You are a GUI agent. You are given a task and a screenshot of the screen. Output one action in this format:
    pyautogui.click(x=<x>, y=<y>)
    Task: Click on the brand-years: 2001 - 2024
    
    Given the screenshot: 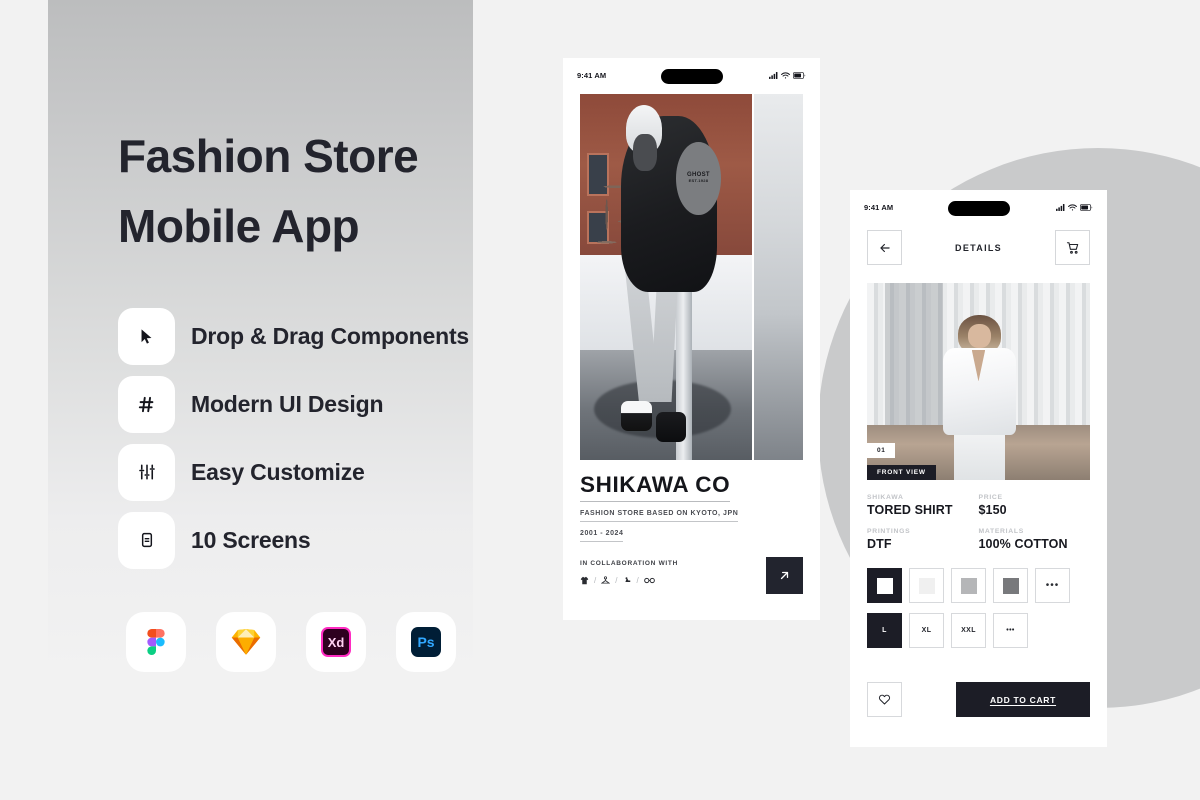 What is the action you would take?
    pyautogui.click(x=602, y=536)
    